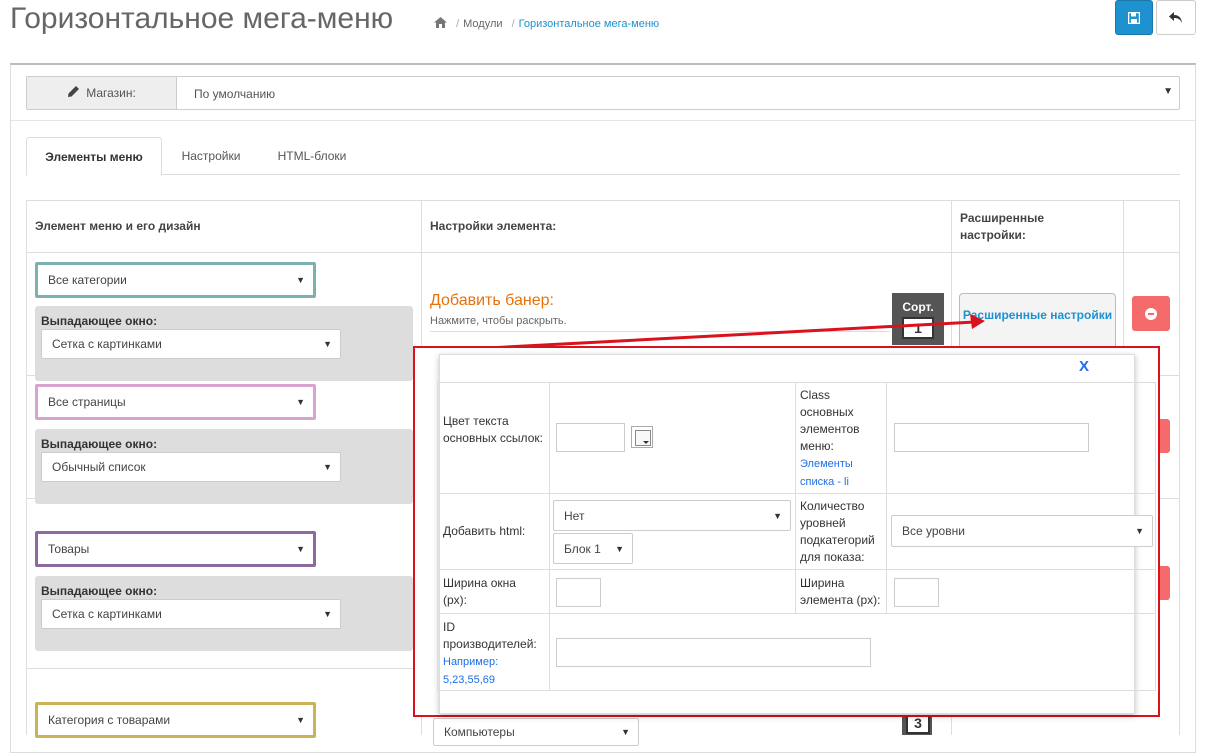 Image resolution: width=1206 pixels, height=753 pixels. What do you see at coordinates (235, 94) in the screenshot?
I see `store-value: По умолчанию` at bounding box center [235, 94].